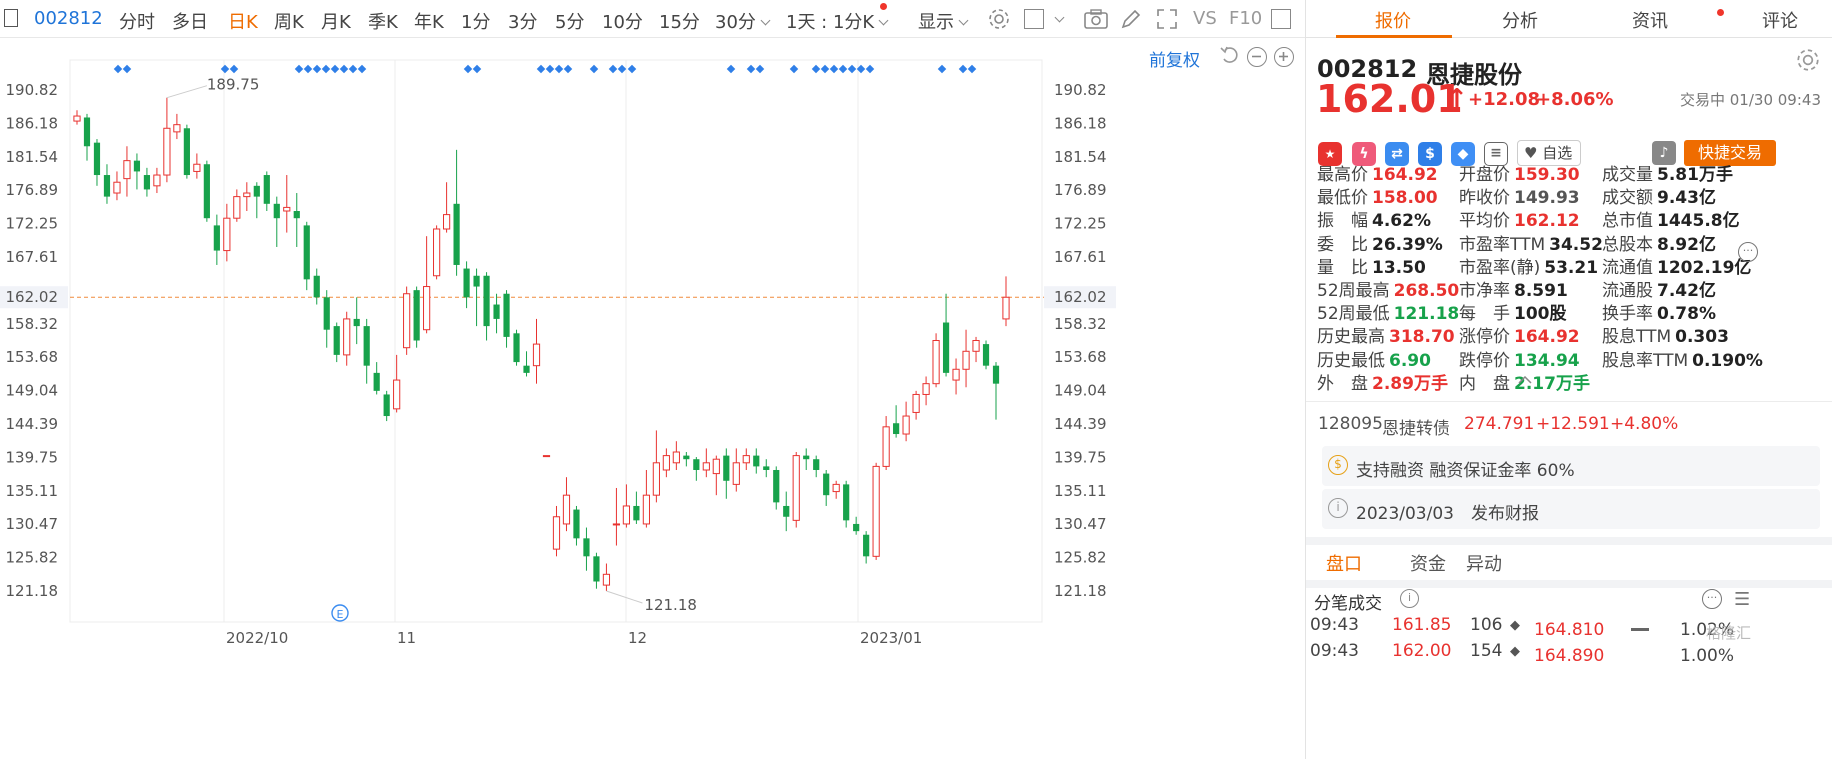  What do you see at coordinates (1499, 424) in the screenshot?
I see `convertible-price: 274.791` at bounding box center [1499, 424].